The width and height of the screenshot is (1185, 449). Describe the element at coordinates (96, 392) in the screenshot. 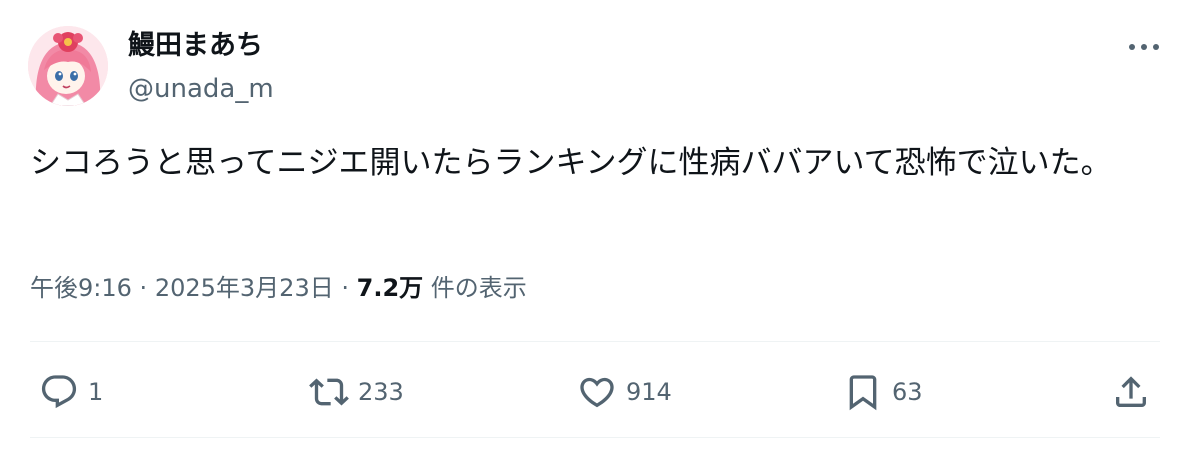

I see `reply-count: 1` at that location.